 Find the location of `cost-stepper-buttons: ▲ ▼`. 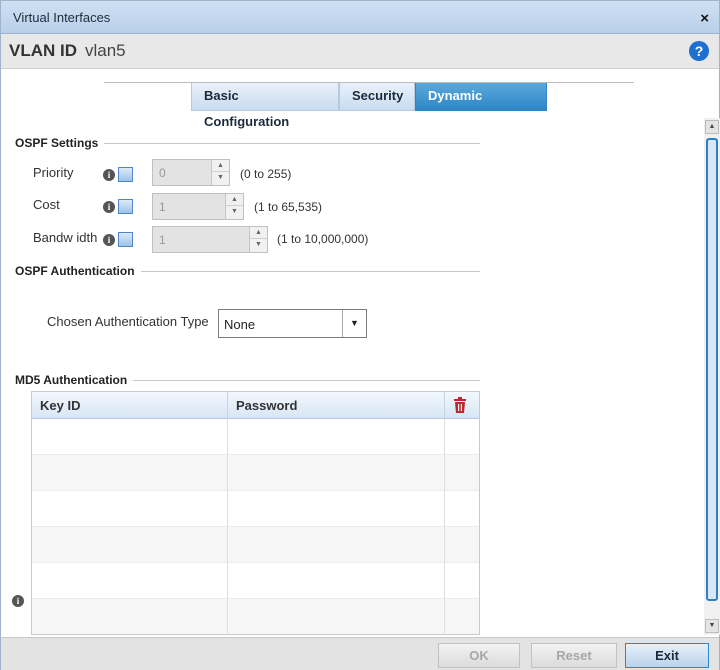

cost-stepper-buttons: ▲ ▼ is located at coordinates (234, 206).